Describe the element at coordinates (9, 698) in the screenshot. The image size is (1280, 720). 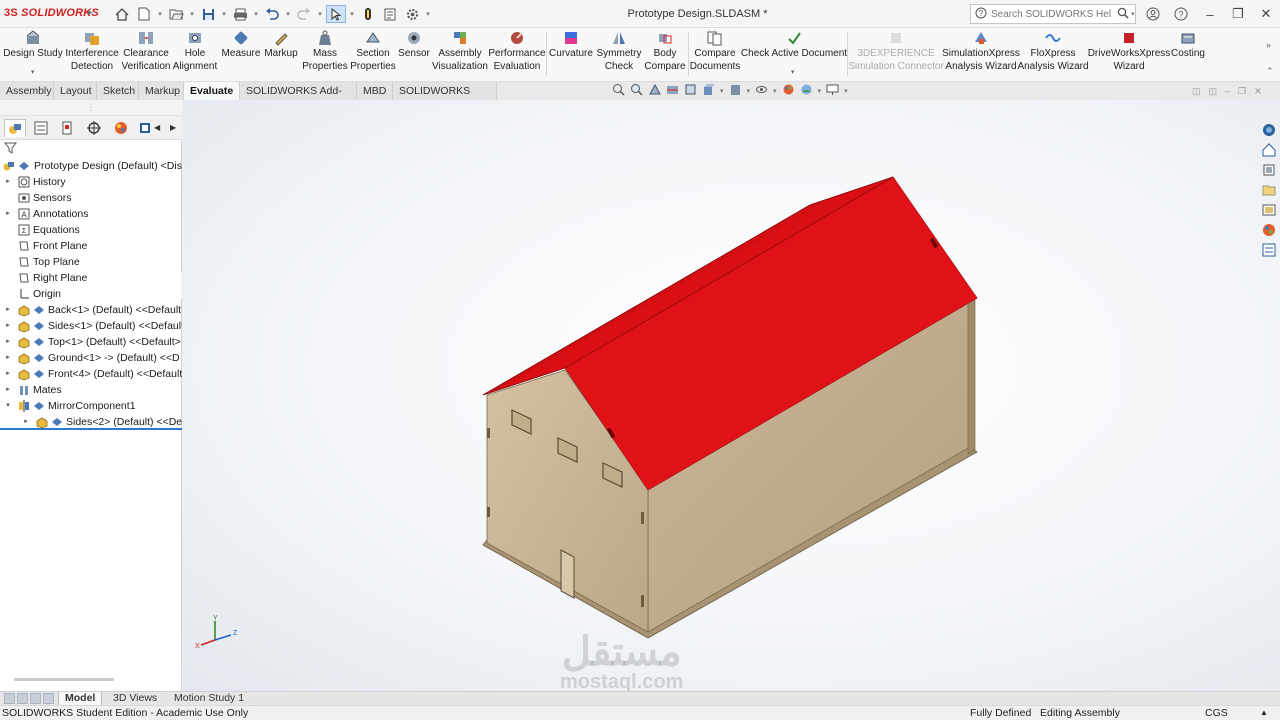
I see `first-tab-nav-icon` at that location.